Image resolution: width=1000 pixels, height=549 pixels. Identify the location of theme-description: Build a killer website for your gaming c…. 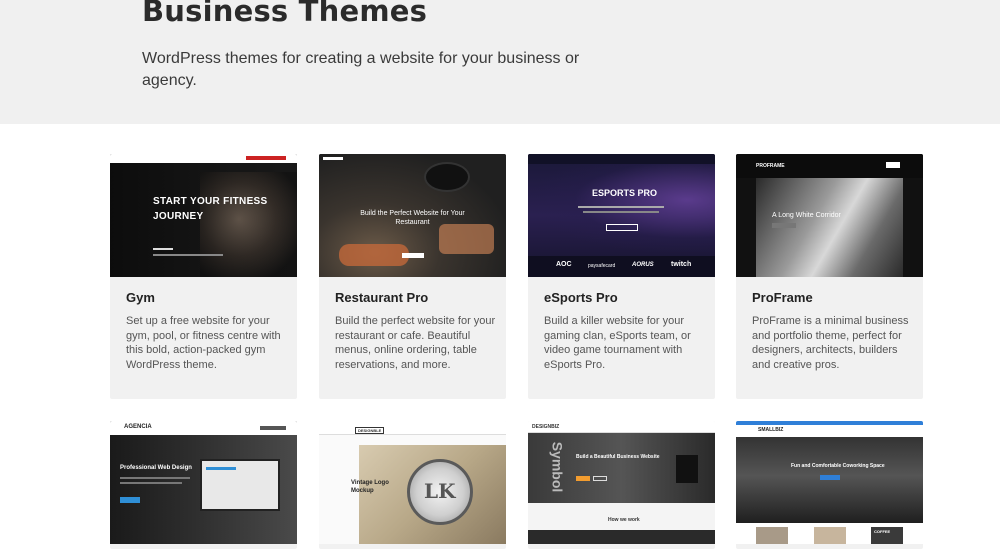
(617, 343).